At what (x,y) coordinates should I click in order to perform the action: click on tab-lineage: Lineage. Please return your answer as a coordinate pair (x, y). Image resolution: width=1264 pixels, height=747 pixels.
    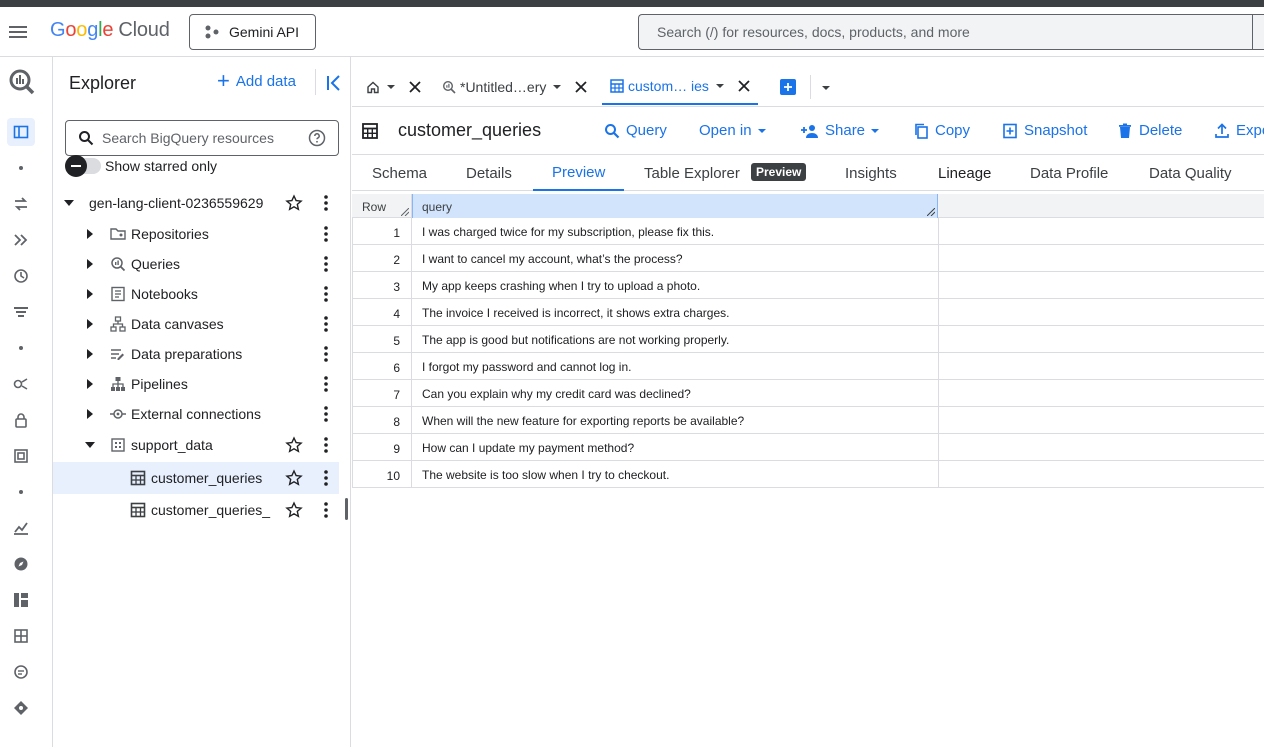
    Looking at the image, I should click on (964, 173).